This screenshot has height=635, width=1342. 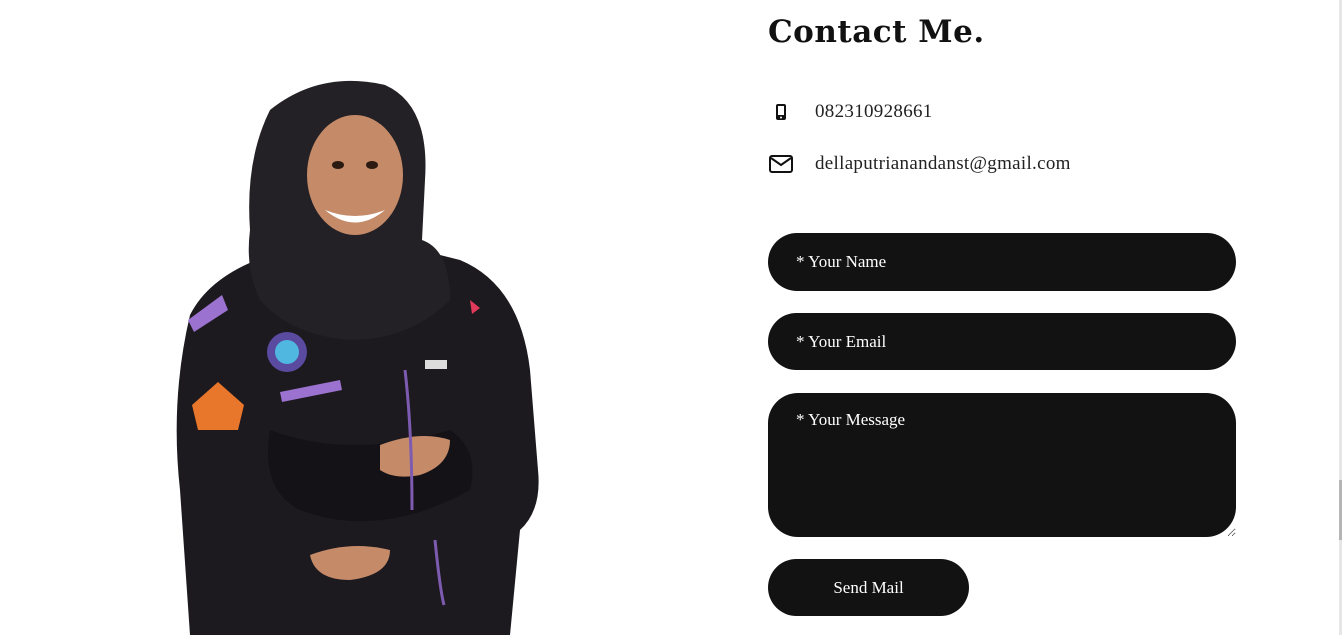 I want to click on email-row: dellaputrianandanst@gmail.com, so click(x=919, y=164).